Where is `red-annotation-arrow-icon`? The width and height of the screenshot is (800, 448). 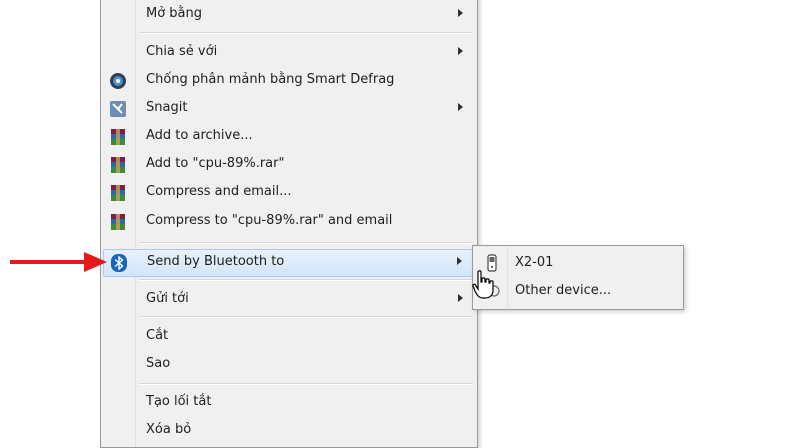
red-annotation-arrow-icon is located at coordinates (58, 262).